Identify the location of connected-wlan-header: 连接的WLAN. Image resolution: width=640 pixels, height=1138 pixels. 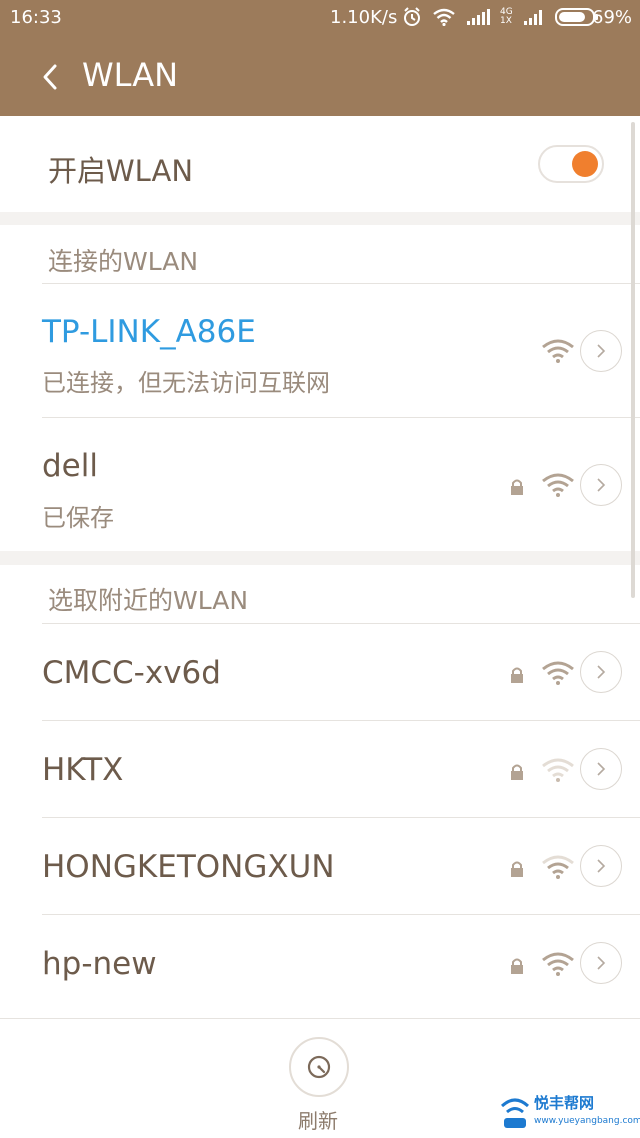
(123, 261).